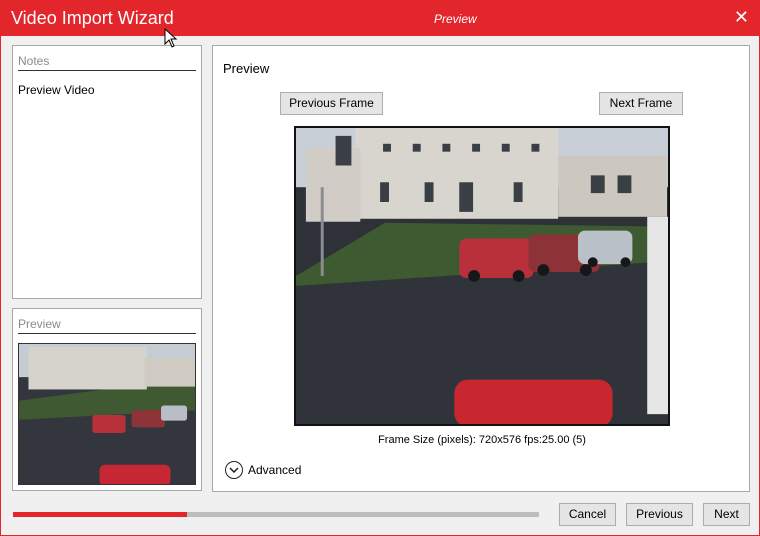  Describe the element at coordinates (171, 38) in the screenshot. I see `mouse-cursor-icon` at that location.